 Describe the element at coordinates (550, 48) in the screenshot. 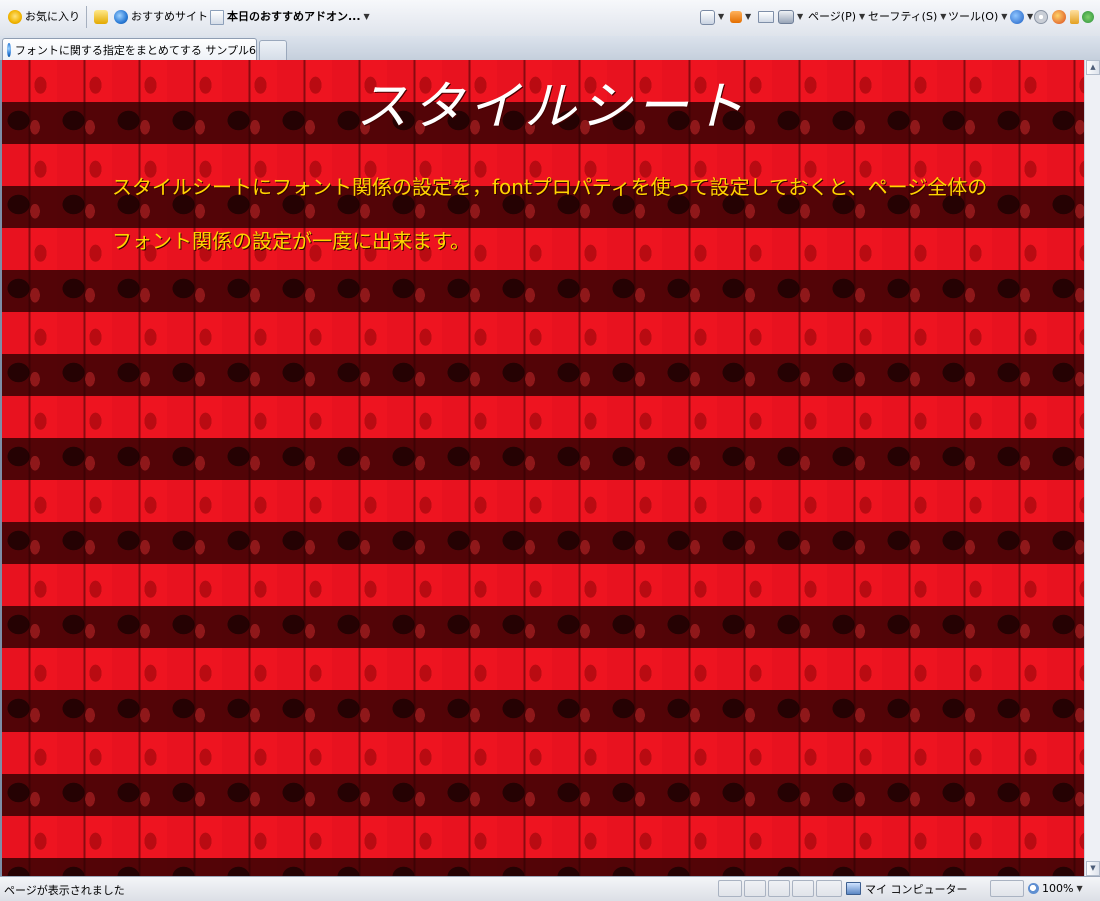

I see `tab-strip: フォントに関する指定をまとめてする サンプル6` at that location.